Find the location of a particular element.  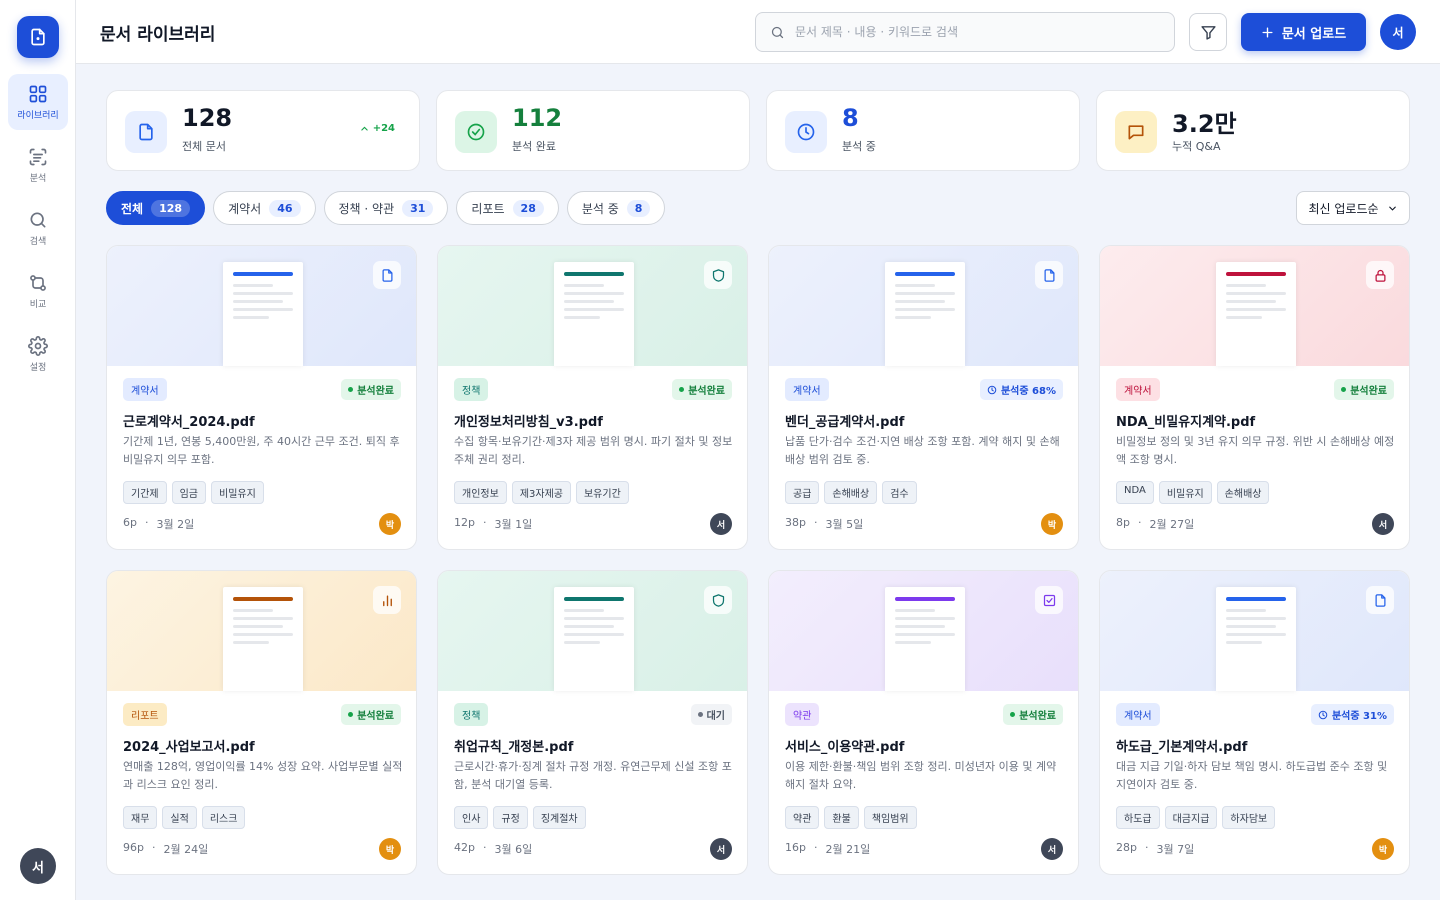

filter-chip-processing: 분석 중 8 is located at coordinates (616, 208).